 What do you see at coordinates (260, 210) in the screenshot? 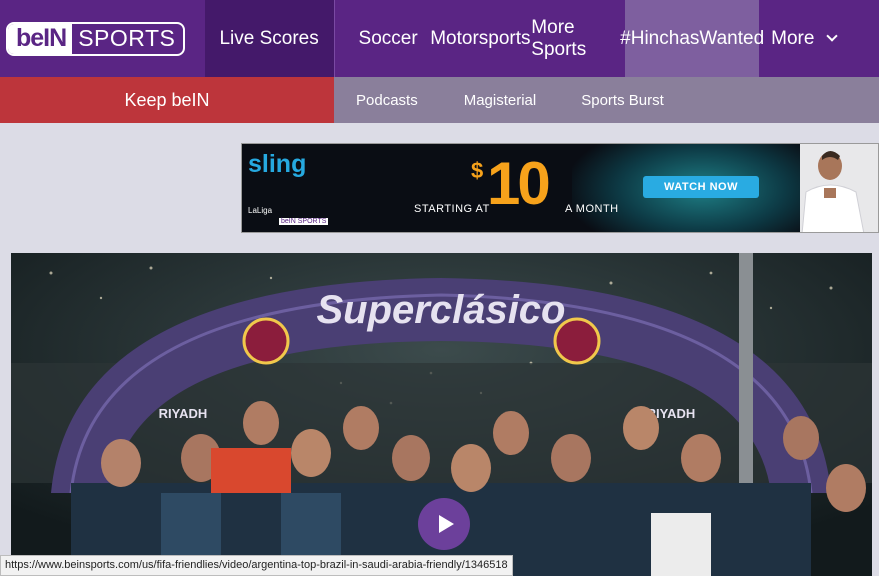
I see `laliga-logo: LaLiga` at bounding box center [260, 210].